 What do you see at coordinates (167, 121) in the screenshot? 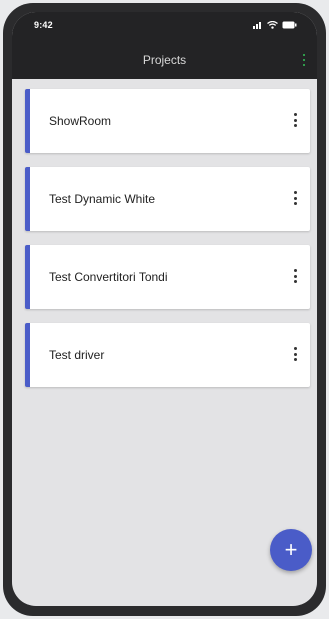
I see `project-card: ShowRoom` at bounding box center [167, 121].